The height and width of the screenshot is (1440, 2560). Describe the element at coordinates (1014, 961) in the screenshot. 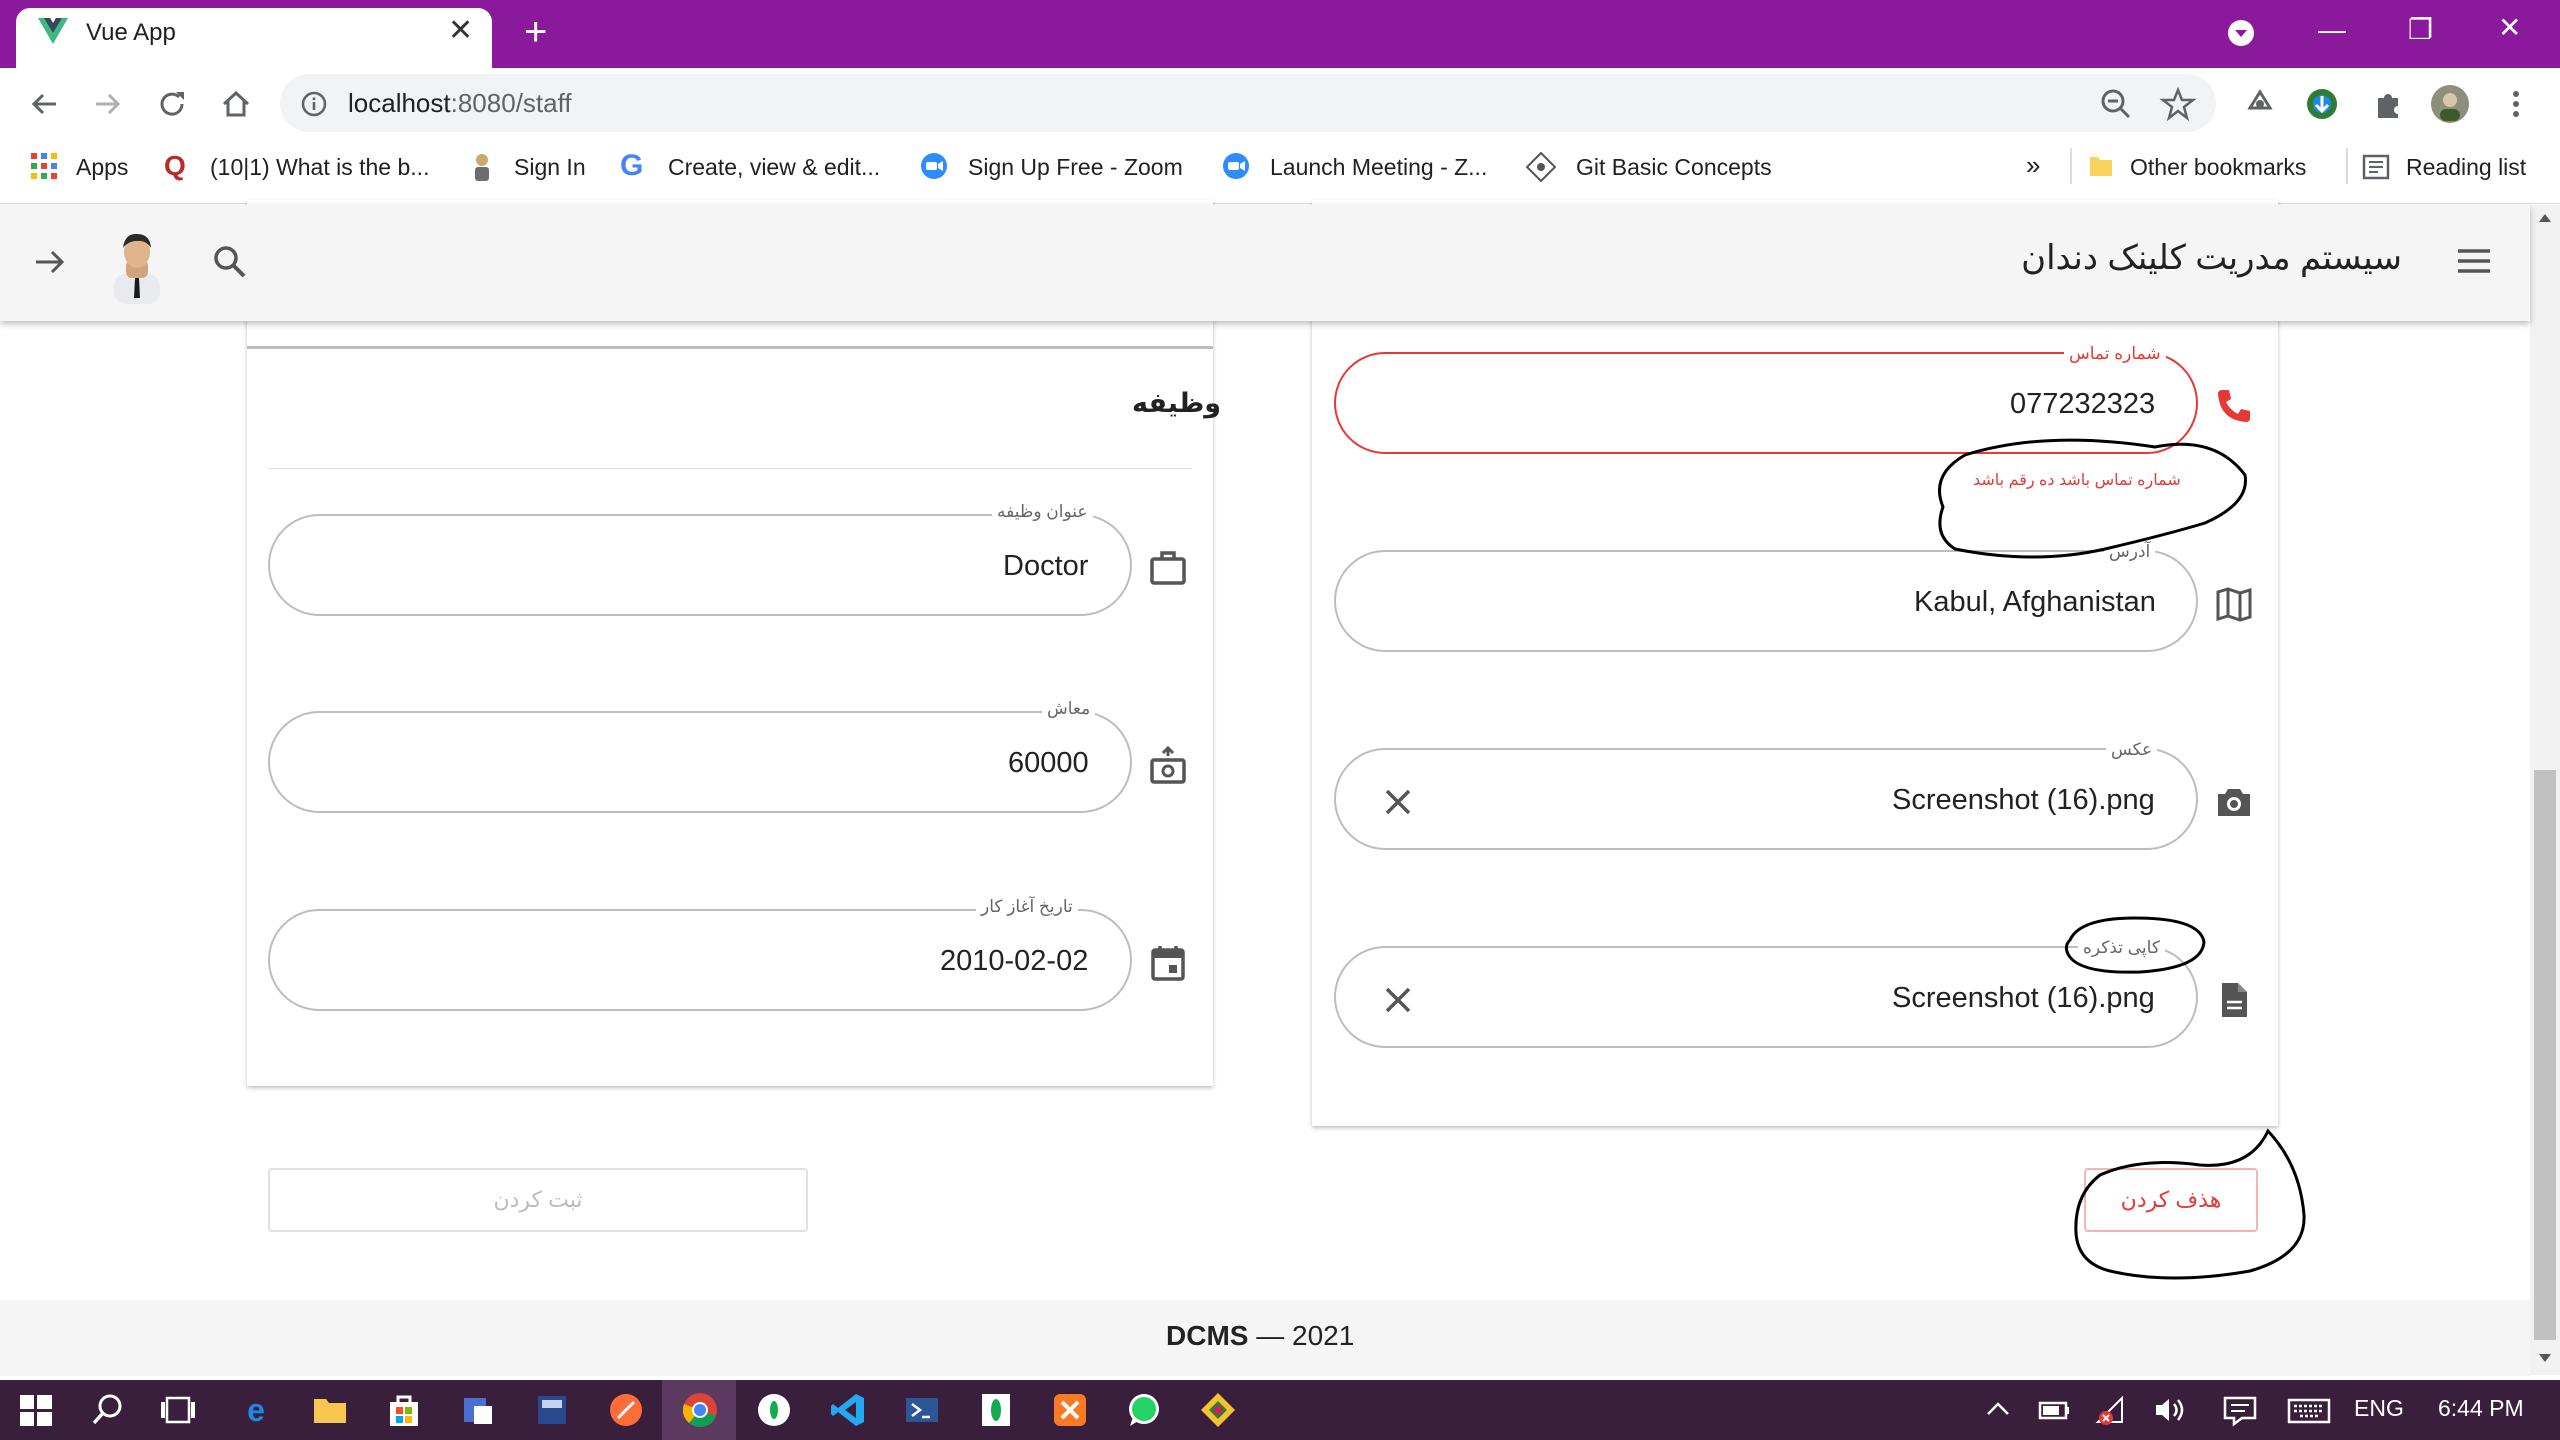

I see `start-date-value: 2010-02-02` at that location.